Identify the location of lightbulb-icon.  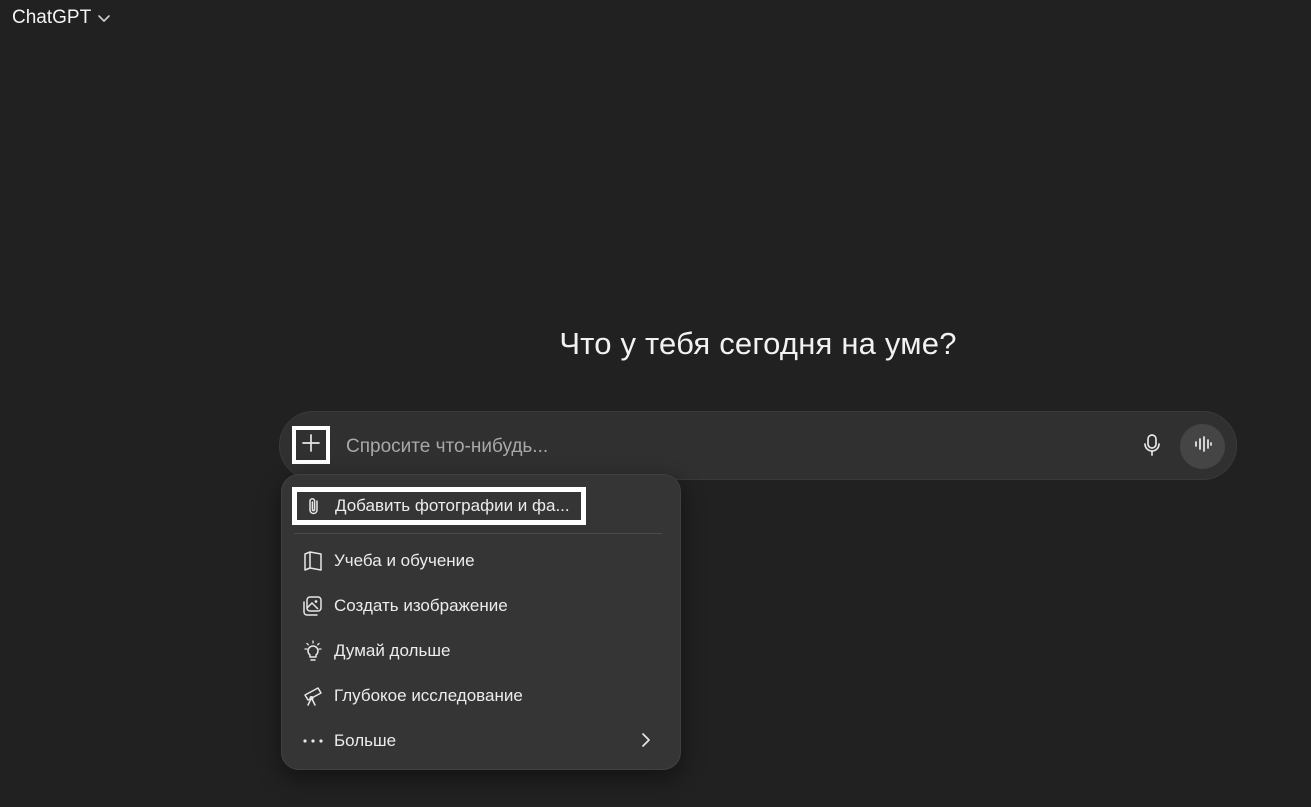
(313, 651).